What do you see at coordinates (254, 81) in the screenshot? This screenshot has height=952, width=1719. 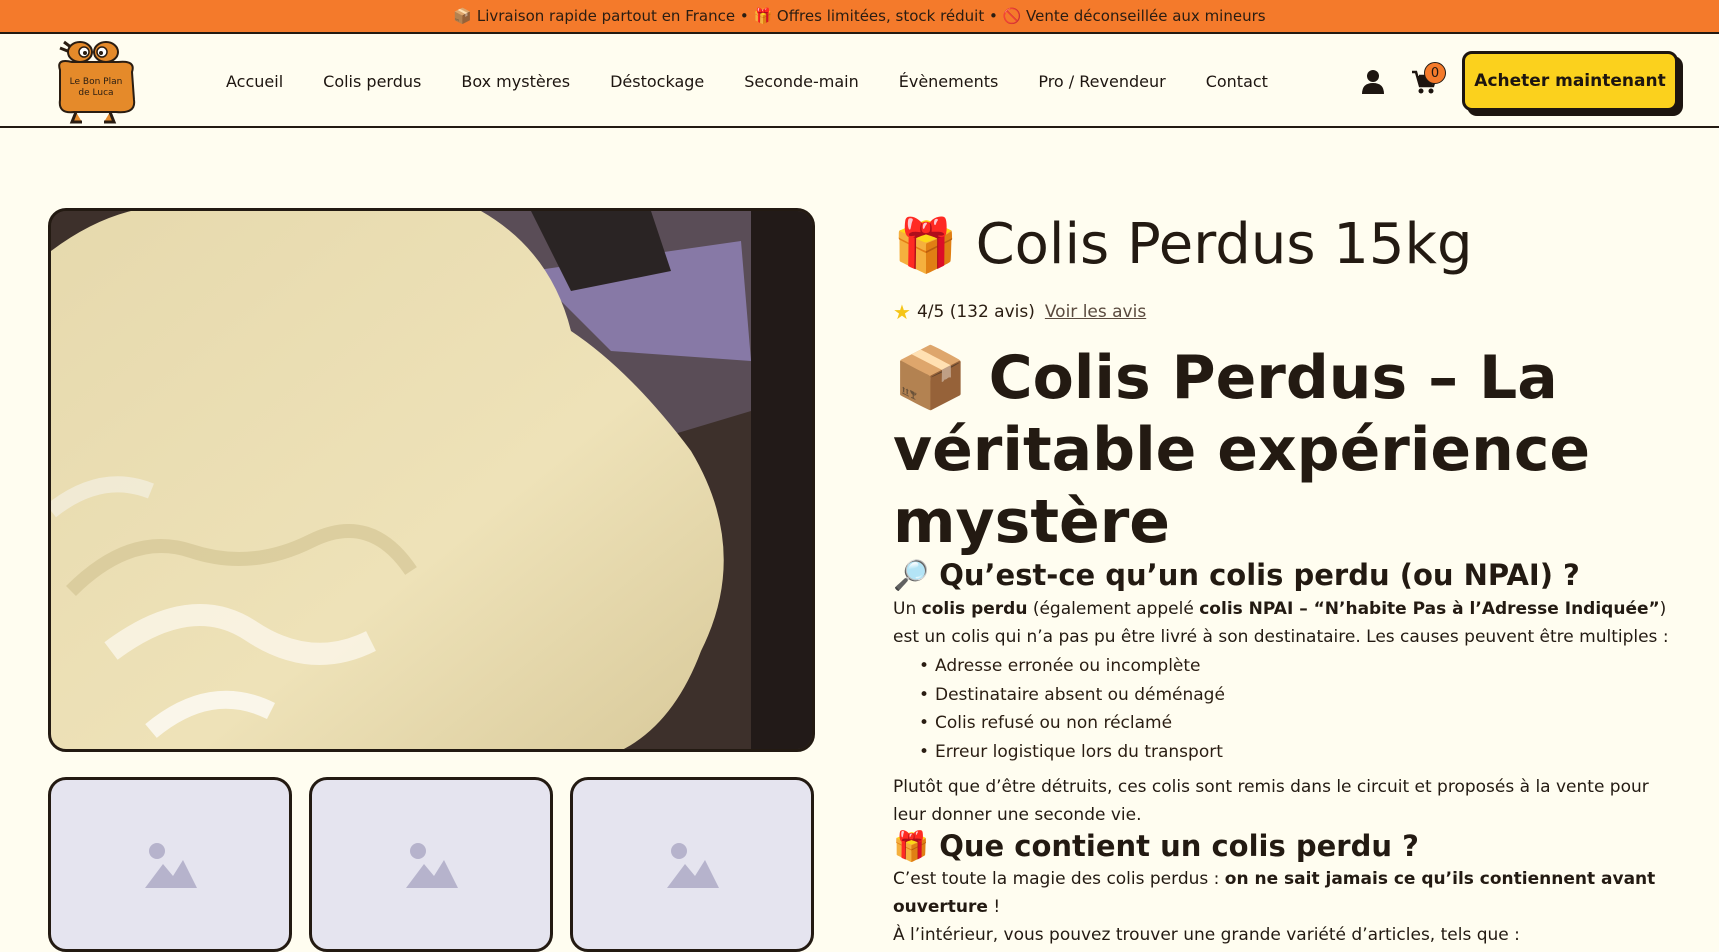 I see `nav-link-accueil: Accueil` at bounding box center [254, 81].